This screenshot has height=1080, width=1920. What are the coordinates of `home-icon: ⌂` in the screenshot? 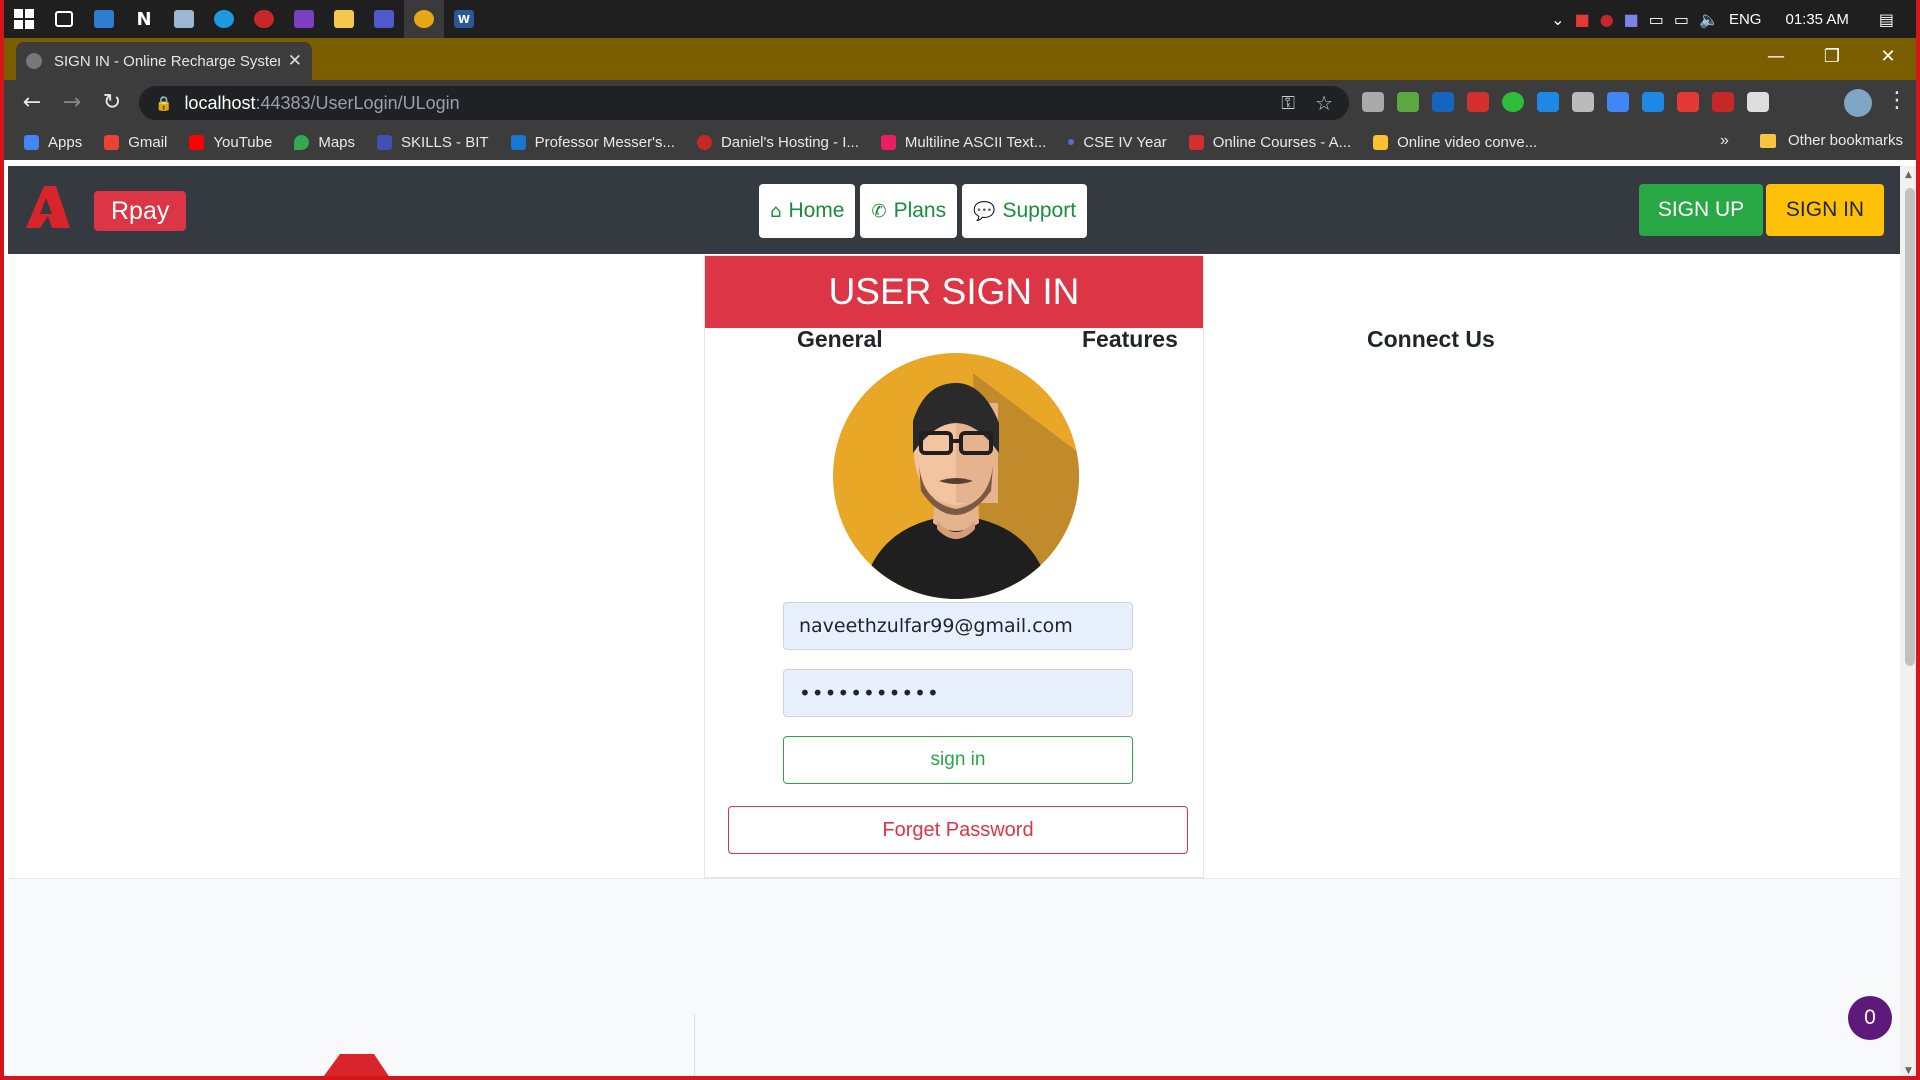 It's located at (776, 211).